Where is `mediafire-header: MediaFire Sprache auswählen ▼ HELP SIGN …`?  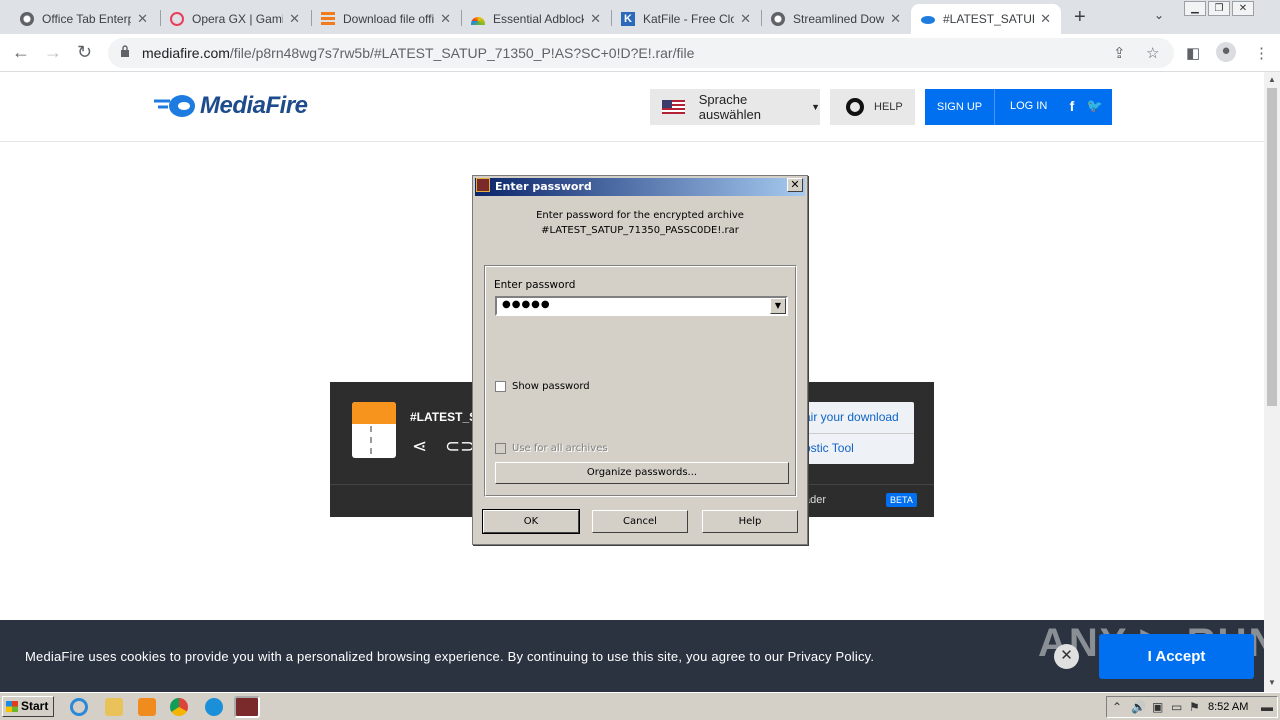 mediafire-header: MediaFire Sprache auswählen ▼ HELP SIGN … is located at coordinates (632, 107).